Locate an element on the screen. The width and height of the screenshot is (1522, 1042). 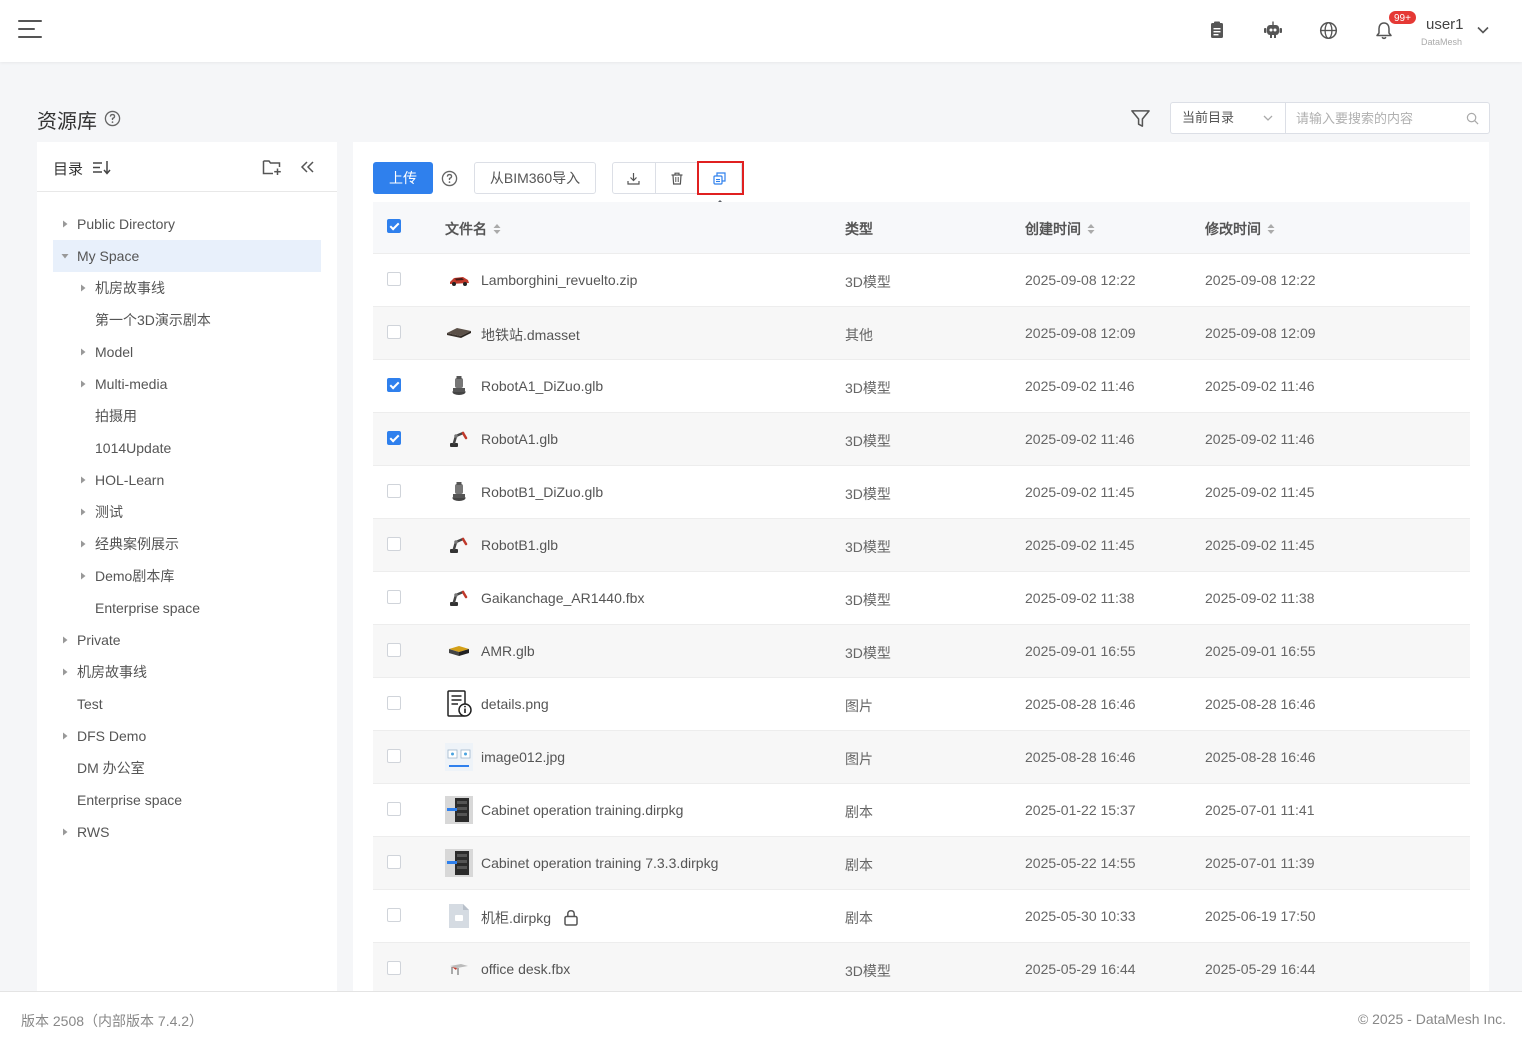
file-name: Lamborghini_revuelto.zip is located at coordinates (559, 280).